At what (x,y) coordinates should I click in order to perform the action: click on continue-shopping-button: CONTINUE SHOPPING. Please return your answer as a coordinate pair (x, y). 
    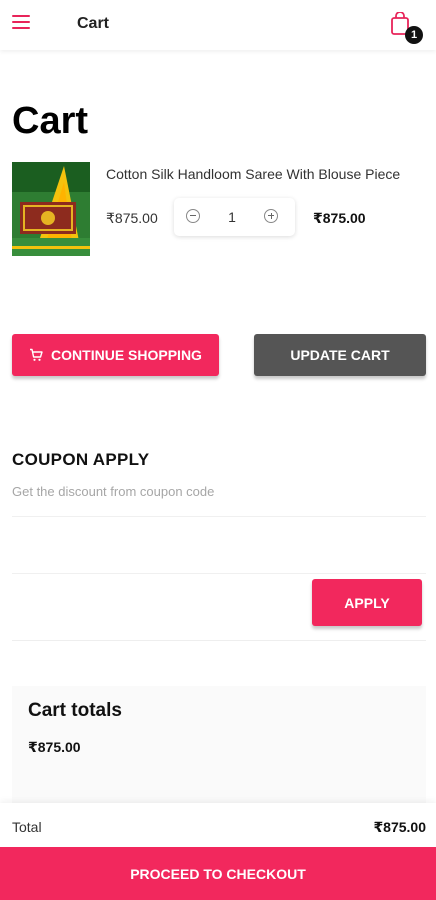
    Looking at the image, I should click on (115, 355).